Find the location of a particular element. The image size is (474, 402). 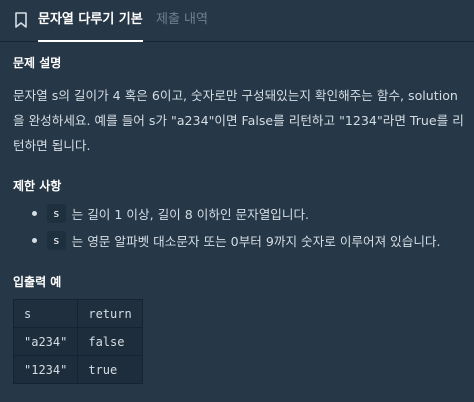

examples-table: s return "a234" false "1234" true is located at coordinates (78, 341).